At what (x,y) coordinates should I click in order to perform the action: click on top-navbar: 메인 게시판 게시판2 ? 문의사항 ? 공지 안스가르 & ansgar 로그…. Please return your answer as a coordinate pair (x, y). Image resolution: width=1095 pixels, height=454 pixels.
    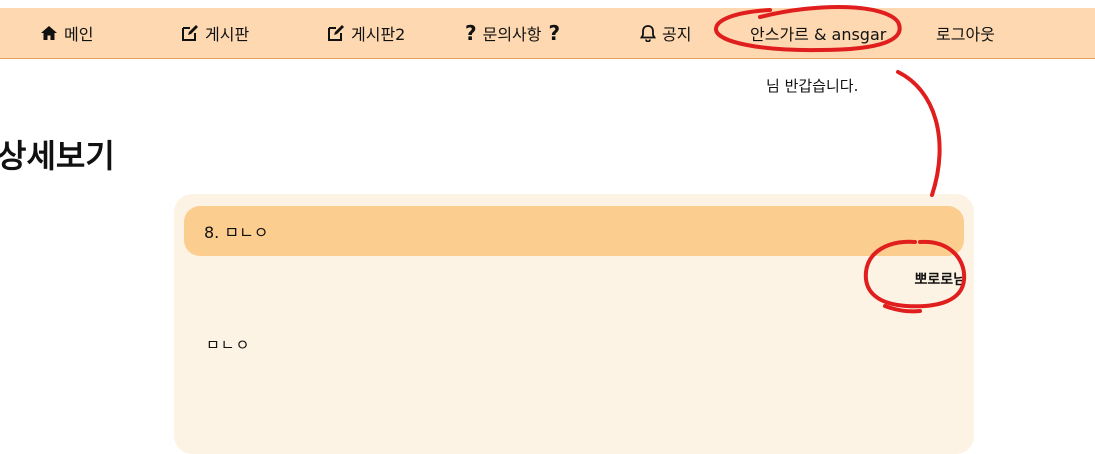
    Looking at the image, I should click on (547, 33).